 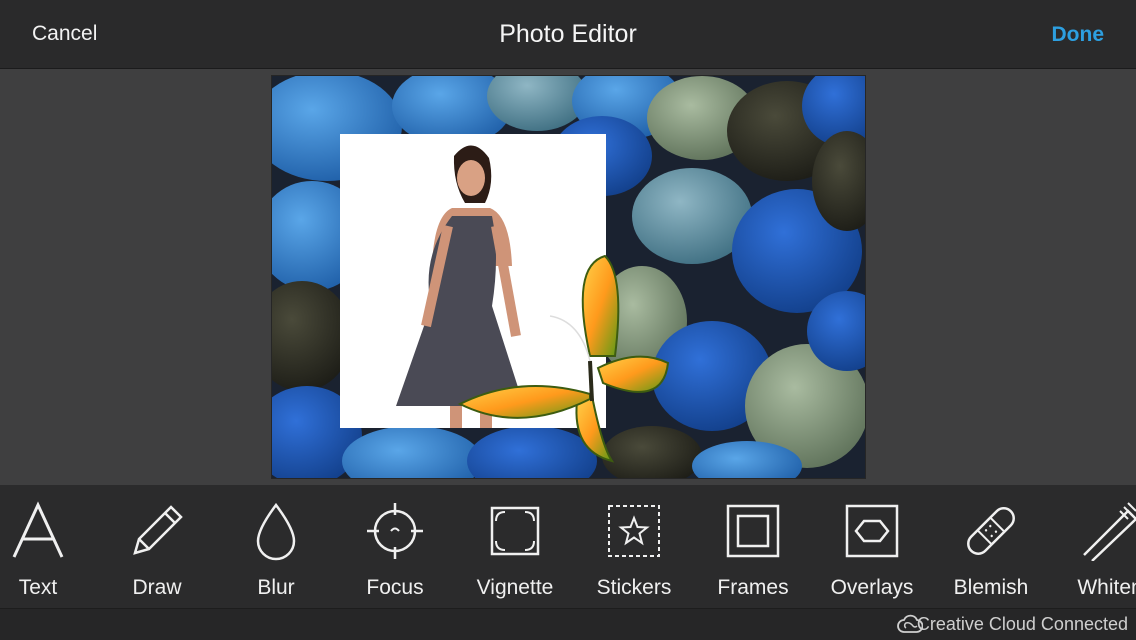 I want to click on status-bar: Creative Cloud Connected, so click(x=568, y=624).